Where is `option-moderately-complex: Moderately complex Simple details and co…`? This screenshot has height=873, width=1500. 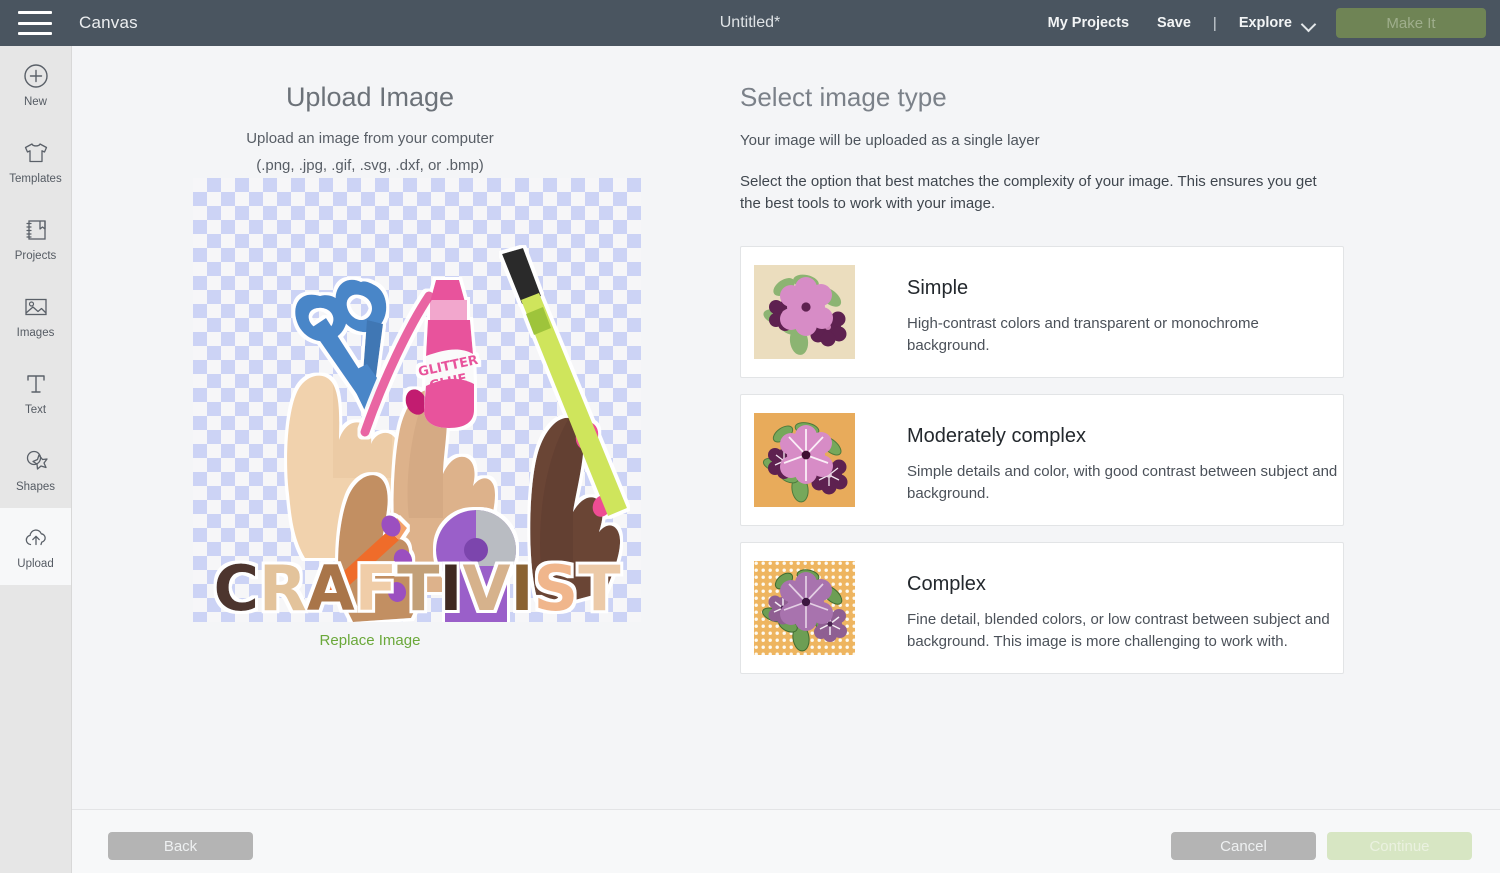 option-moderately-complex: Moderately complex Simple details and co… is located at coordinates (1042, 460).